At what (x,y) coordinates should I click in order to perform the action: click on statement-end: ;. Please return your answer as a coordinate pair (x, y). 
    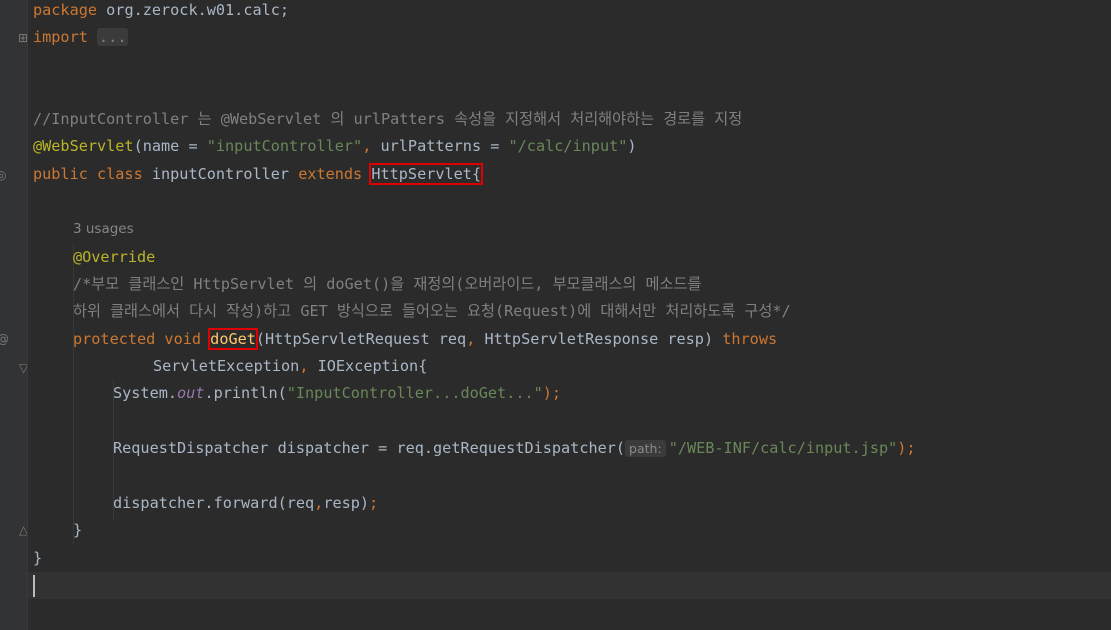
    Looking at the image, I should click on (374, 503).